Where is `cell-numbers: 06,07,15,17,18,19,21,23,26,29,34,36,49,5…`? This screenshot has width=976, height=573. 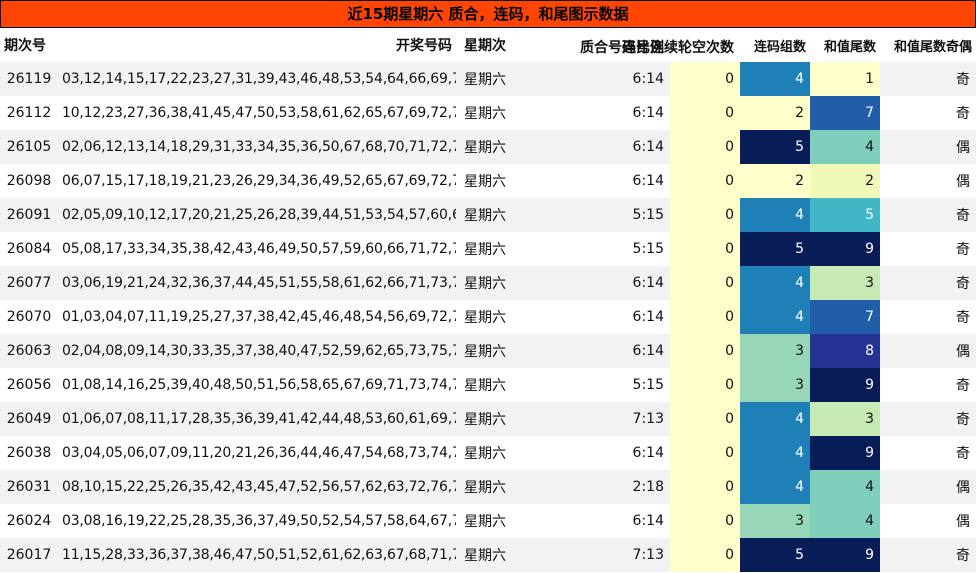
cell-numbers: 06,07,15,17,18,19,21,23,26,29,34,36,49,5… is located at coordinates (257, 181).